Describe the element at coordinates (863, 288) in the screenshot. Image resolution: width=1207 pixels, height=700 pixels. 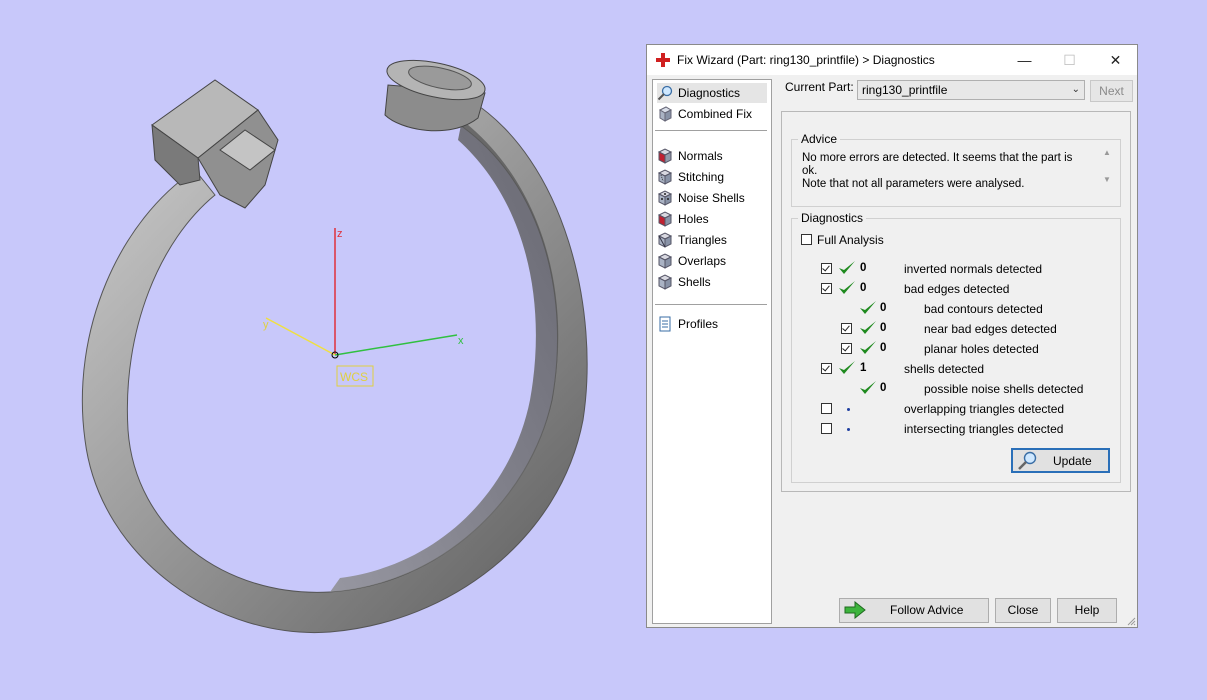
I see `bad-edges-count: 0` at that location.